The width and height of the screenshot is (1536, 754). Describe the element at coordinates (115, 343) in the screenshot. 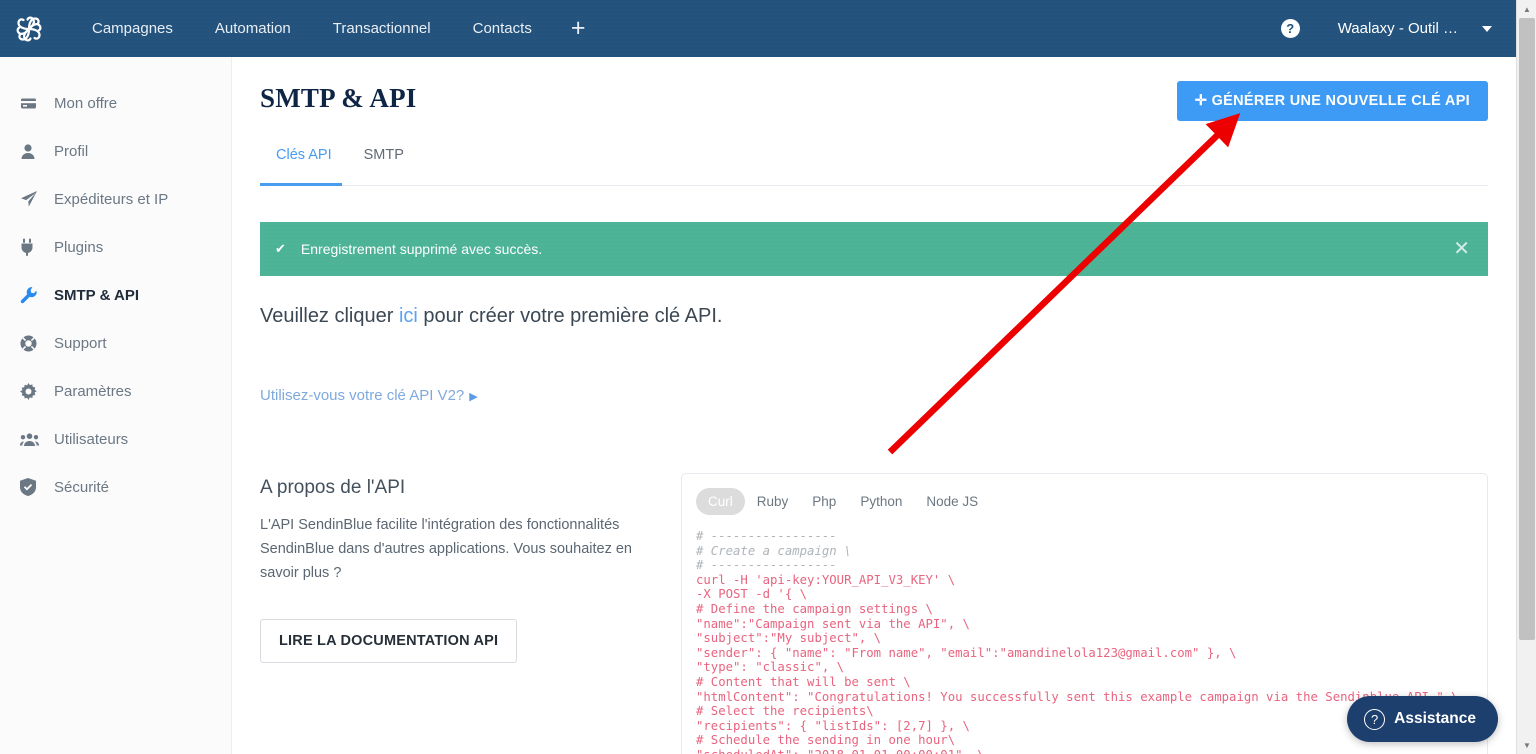

I see `sidebar-item-support: Support` at that location.